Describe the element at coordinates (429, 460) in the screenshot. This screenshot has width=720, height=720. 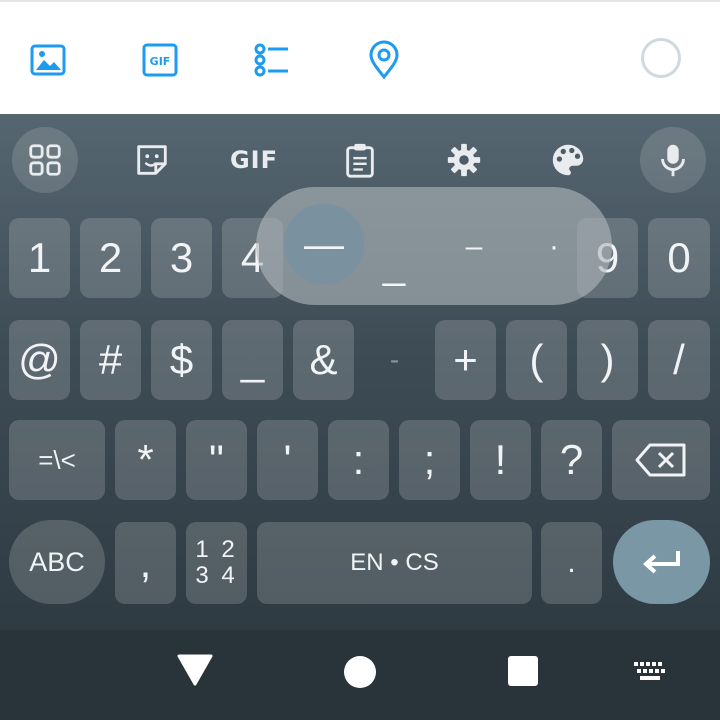
I see `key-semicolon: ;` at that location.